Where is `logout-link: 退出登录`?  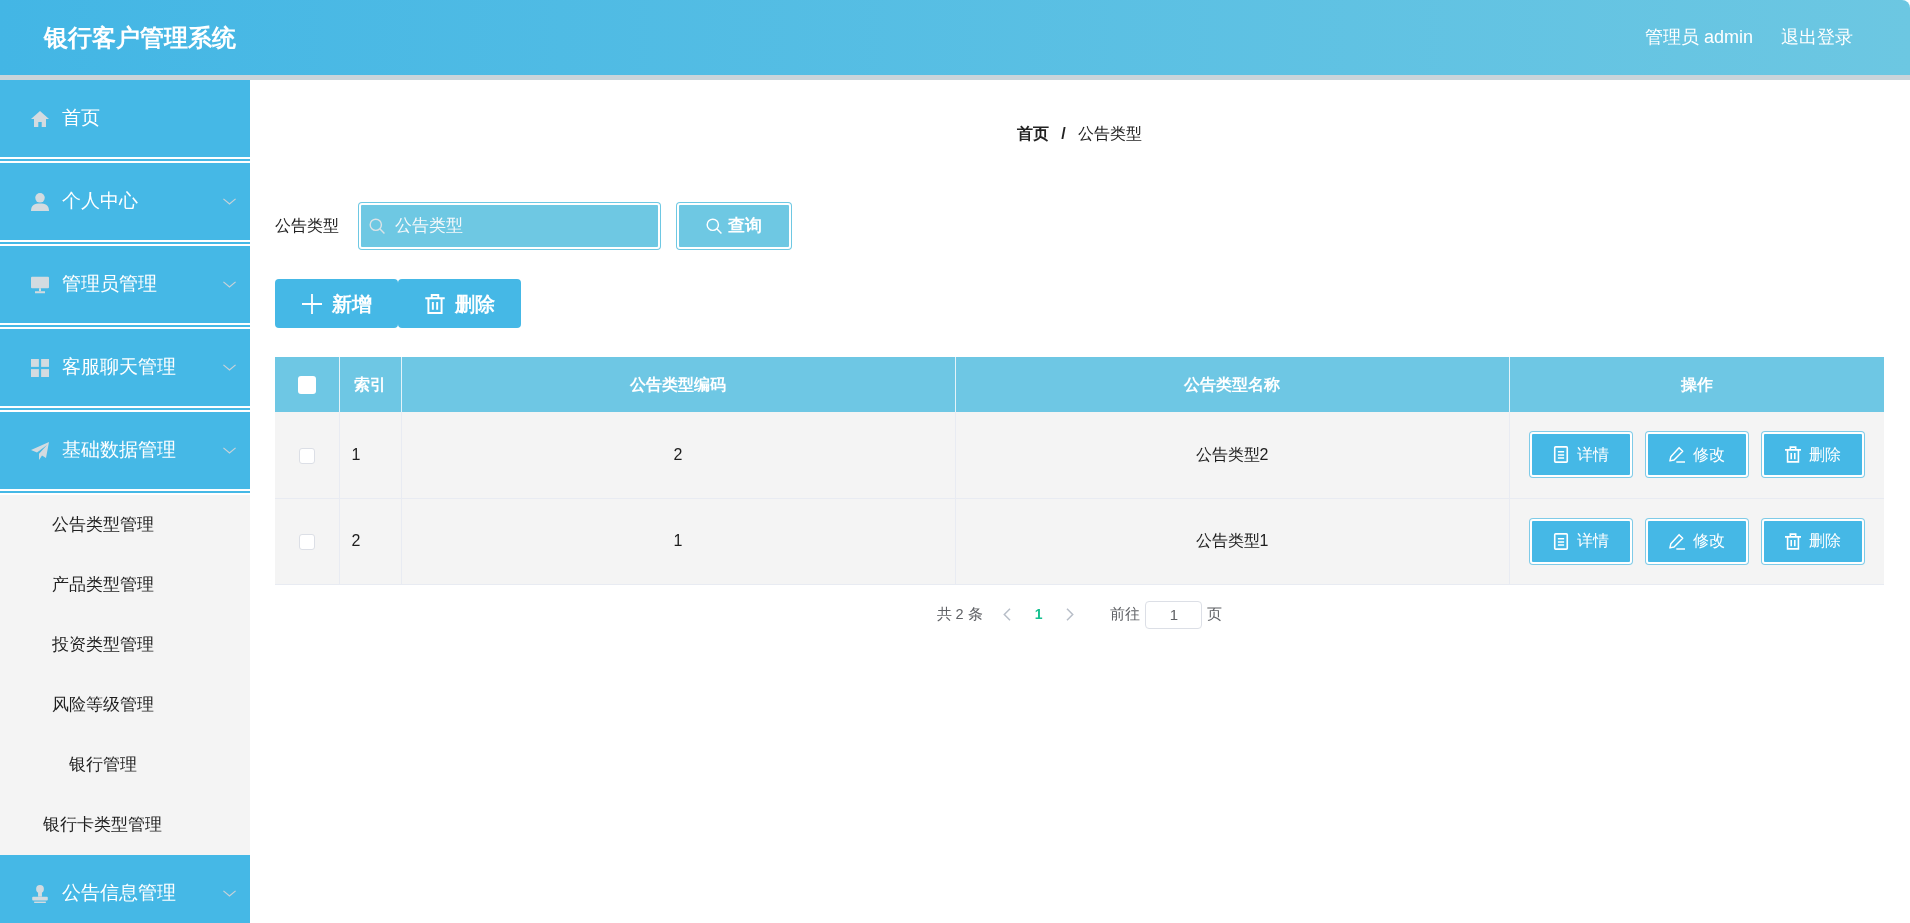
logout-link: 退出登录 is located at coordinates (1817, 37).